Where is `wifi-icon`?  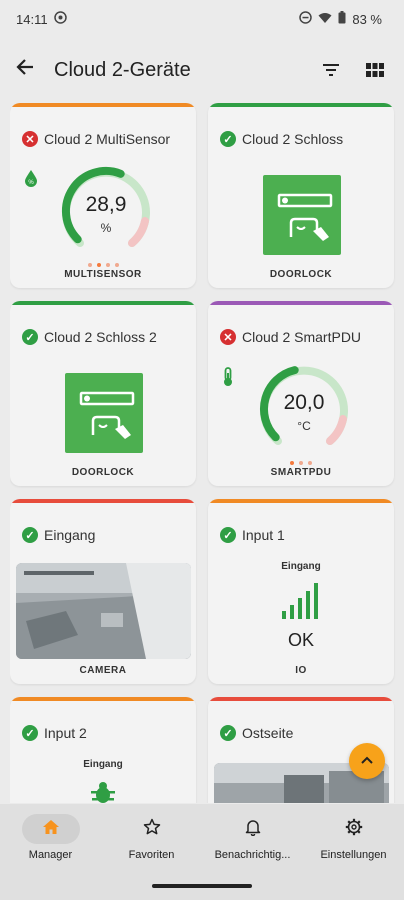
wifi-icon is located at coordinates (325, 19).